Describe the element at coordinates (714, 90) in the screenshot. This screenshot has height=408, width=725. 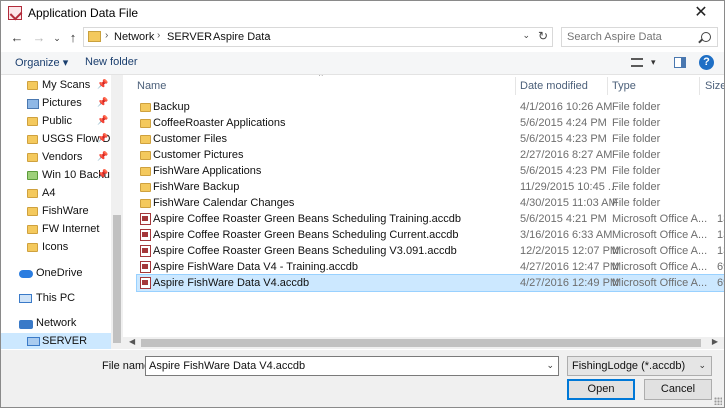
I see `column-header-size: Size` at that location.